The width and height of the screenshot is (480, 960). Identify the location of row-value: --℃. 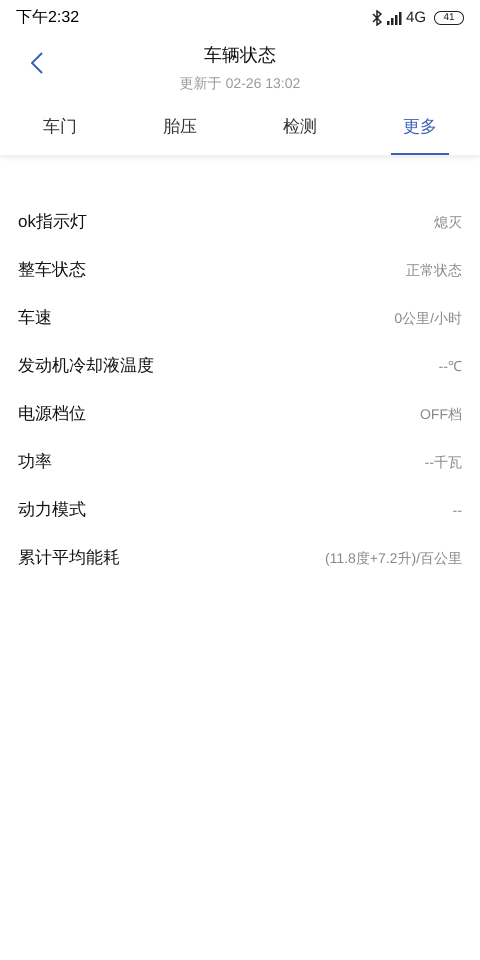
(450, 366).